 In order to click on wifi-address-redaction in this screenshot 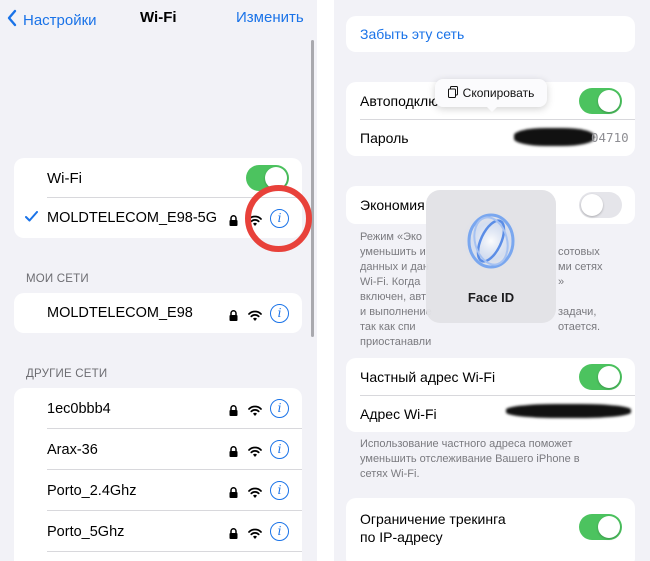, I will do `click(568, 411)`.